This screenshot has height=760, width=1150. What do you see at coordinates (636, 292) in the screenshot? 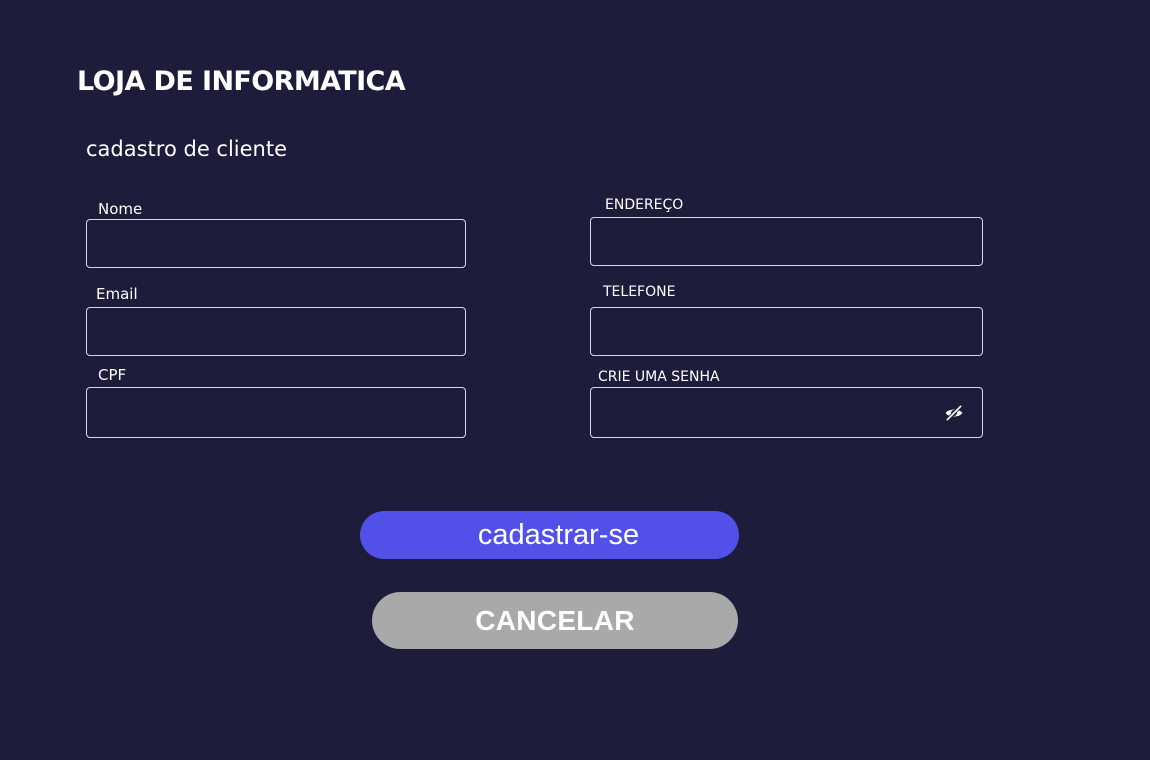
I see `phone-label: TELEFONE` at bounding box center [636, 292].